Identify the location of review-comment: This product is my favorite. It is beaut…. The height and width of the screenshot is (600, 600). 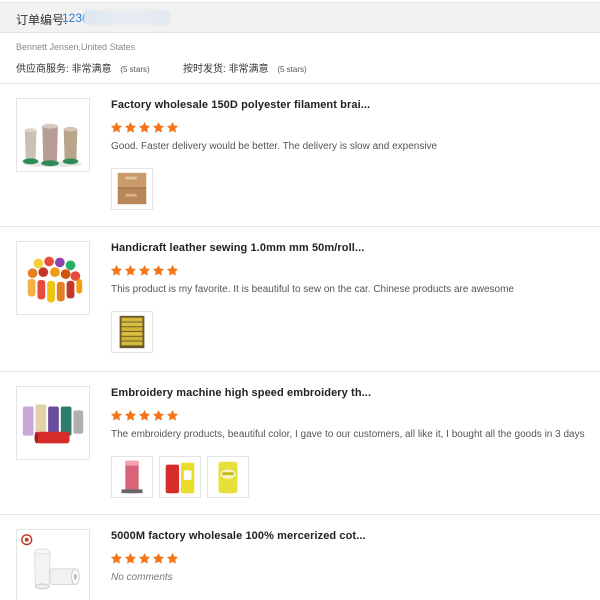
(312, 289).